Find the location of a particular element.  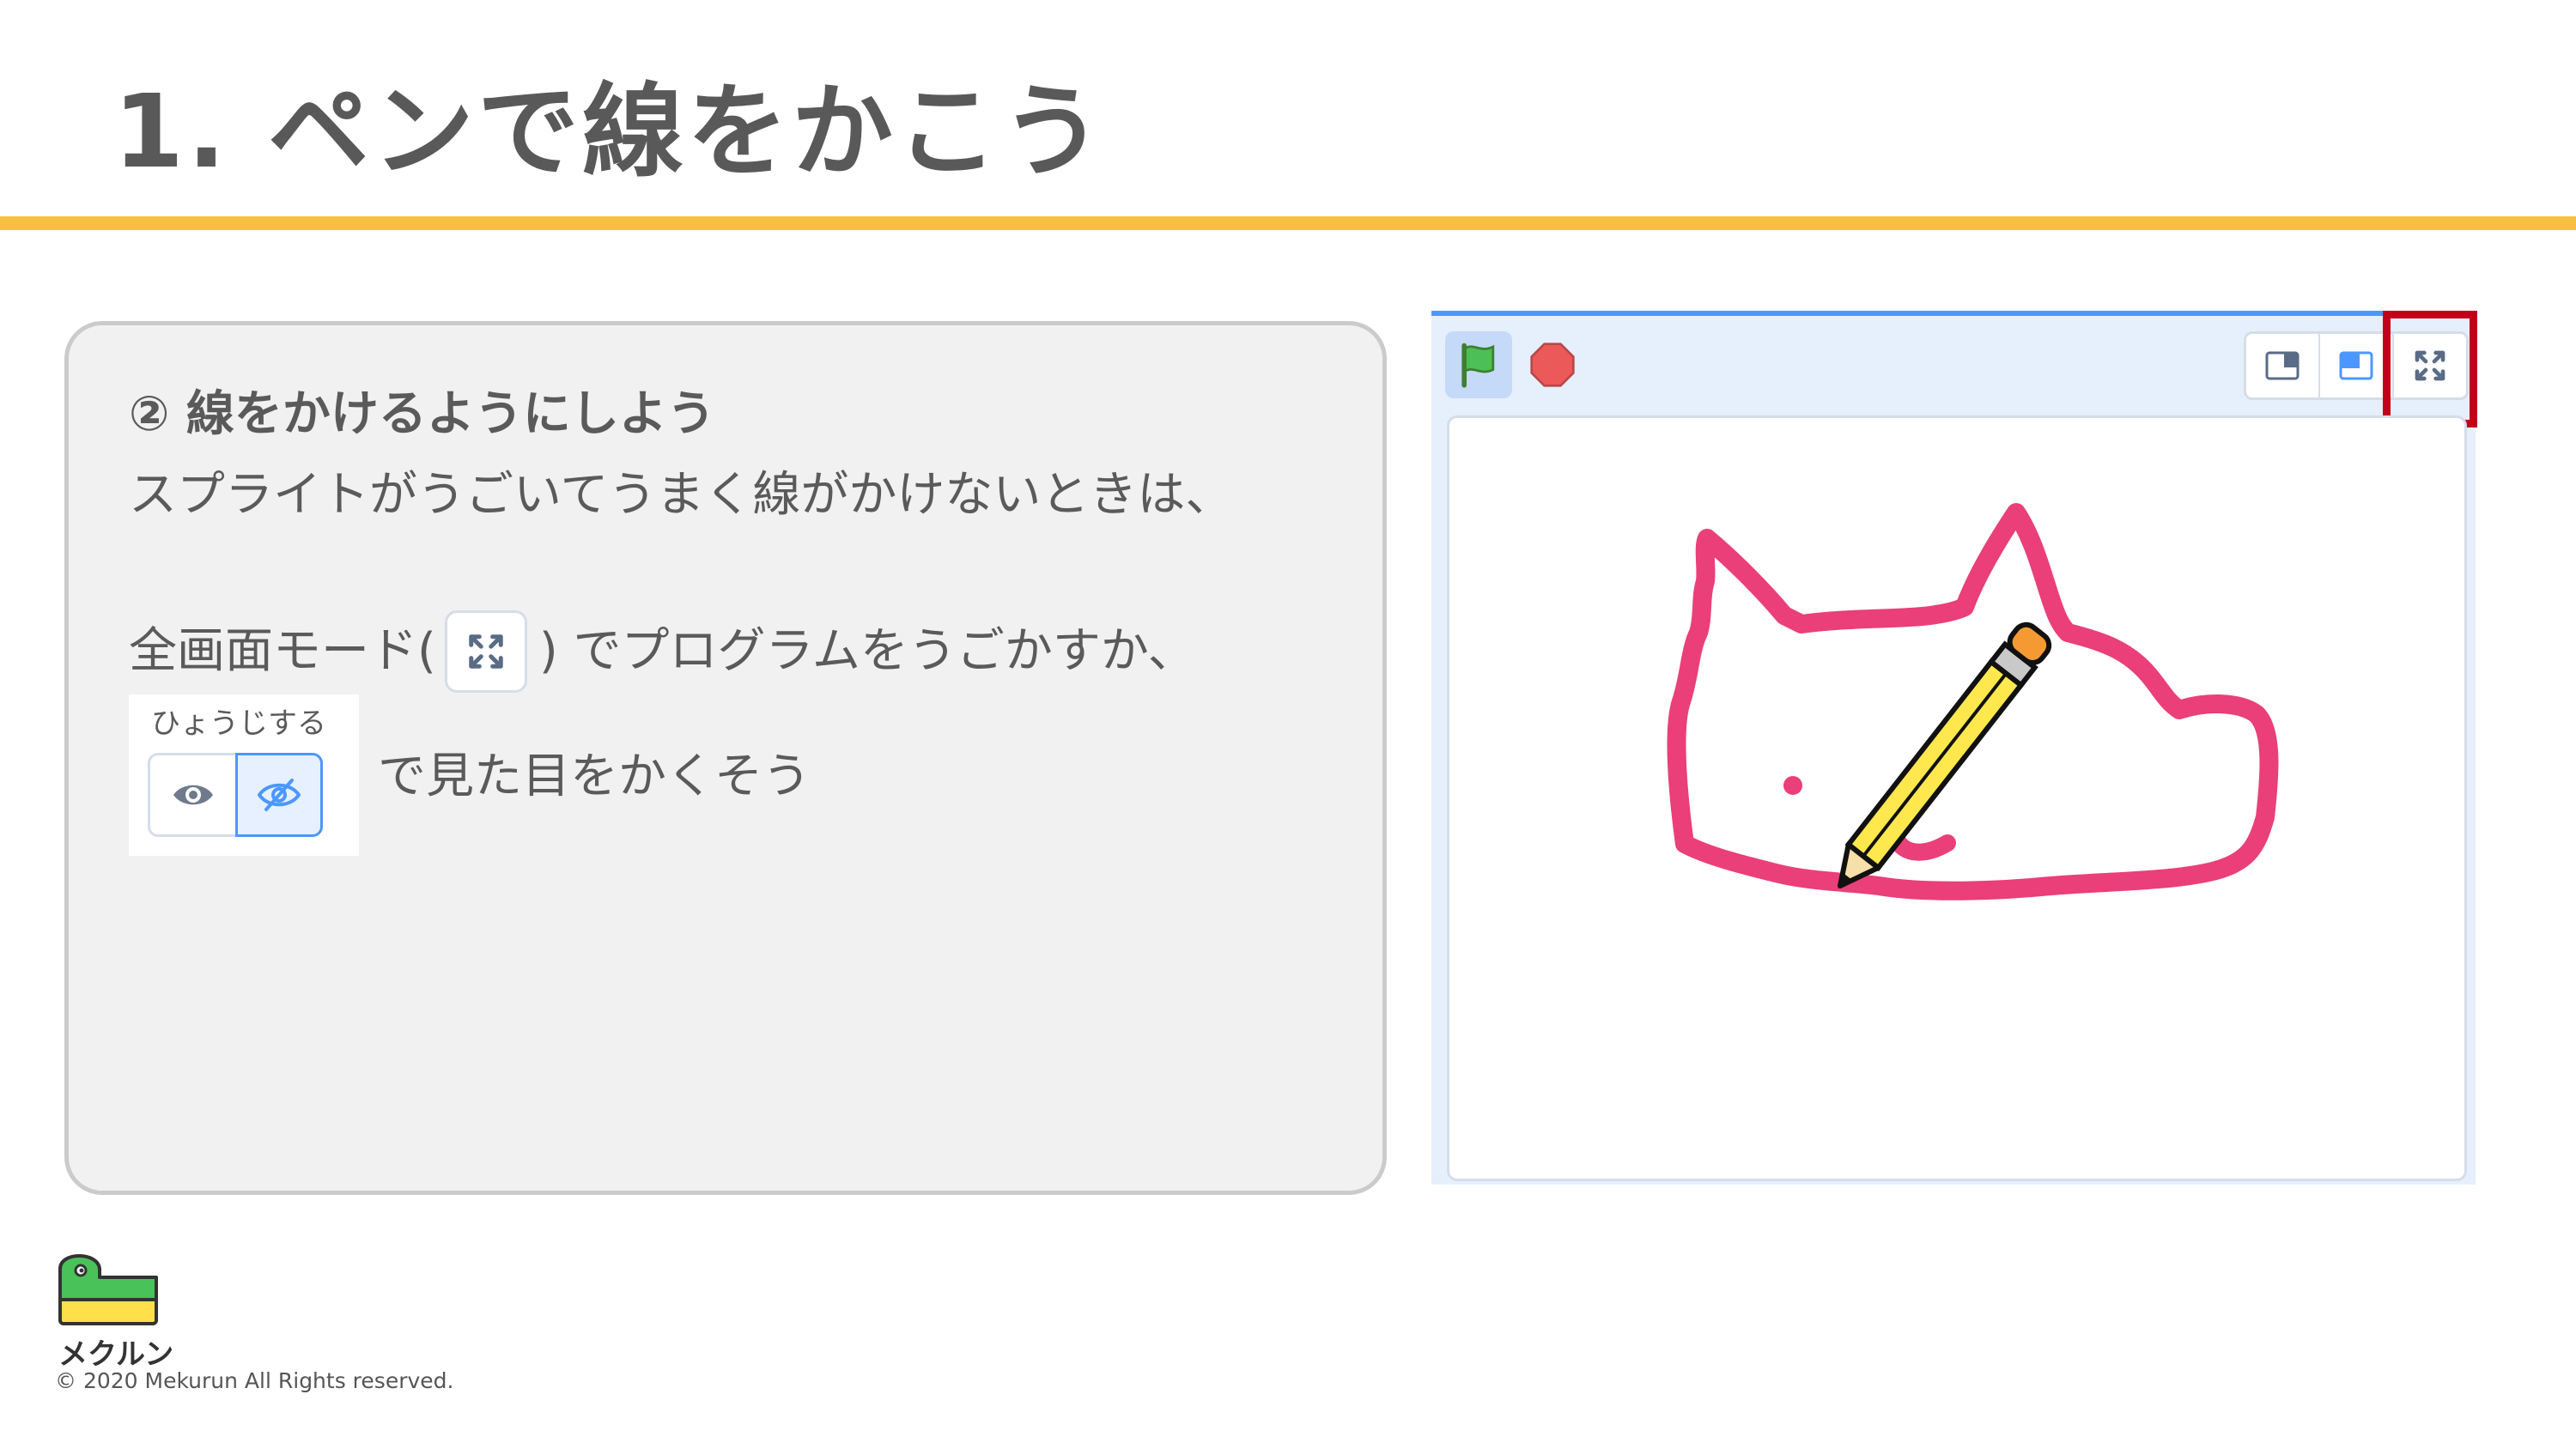

green-flag-icon is located at coordinates (1478, 365).